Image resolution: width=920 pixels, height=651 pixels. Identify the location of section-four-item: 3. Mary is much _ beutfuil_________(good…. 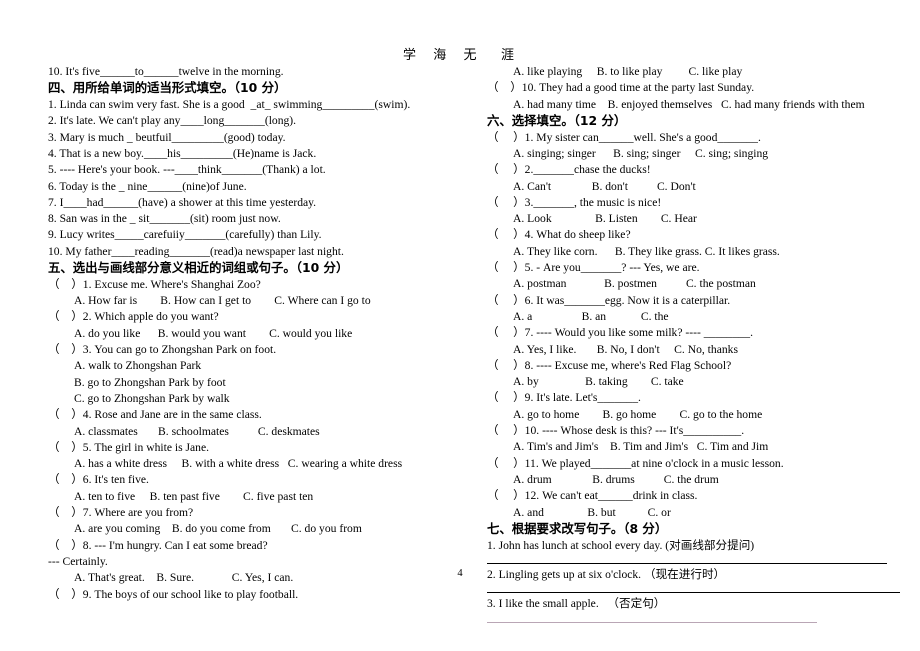
(167, 137).